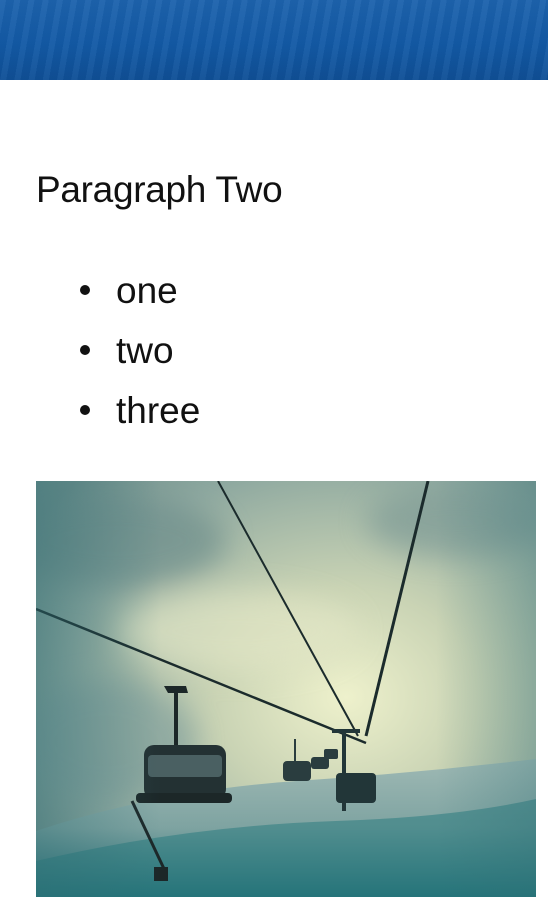 This screenshot has width=548, height=900. Describe the element at coordinates (145, 350) in the screenshot. I see `list-item-label: two` at that location.